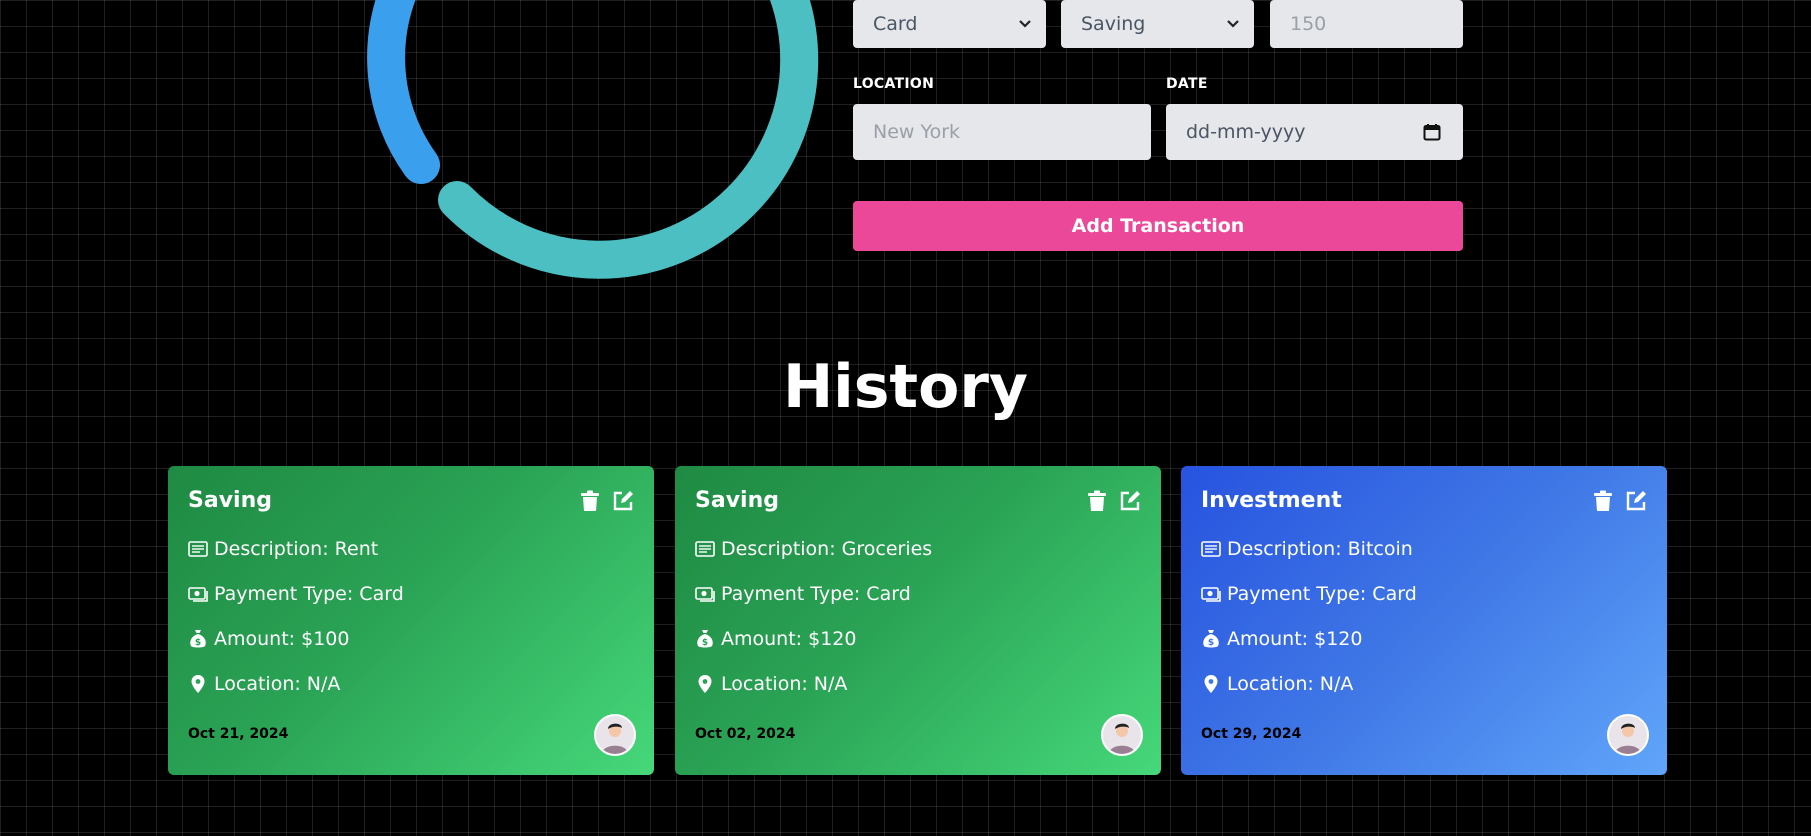  I want to click on donut-segment-investment, so click(628, 139).